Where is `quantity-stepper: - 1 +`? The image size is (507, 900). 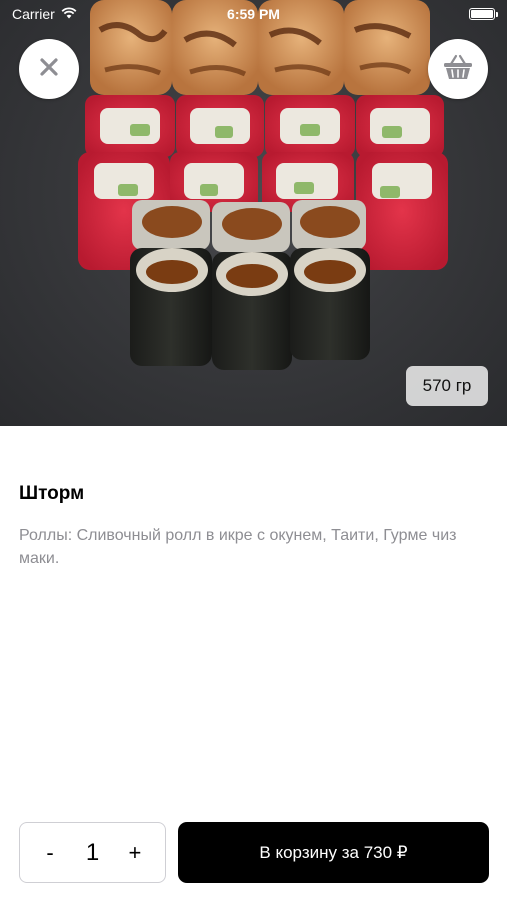 quantity-stepper: - 1 + is located at coordinates (92, 852).